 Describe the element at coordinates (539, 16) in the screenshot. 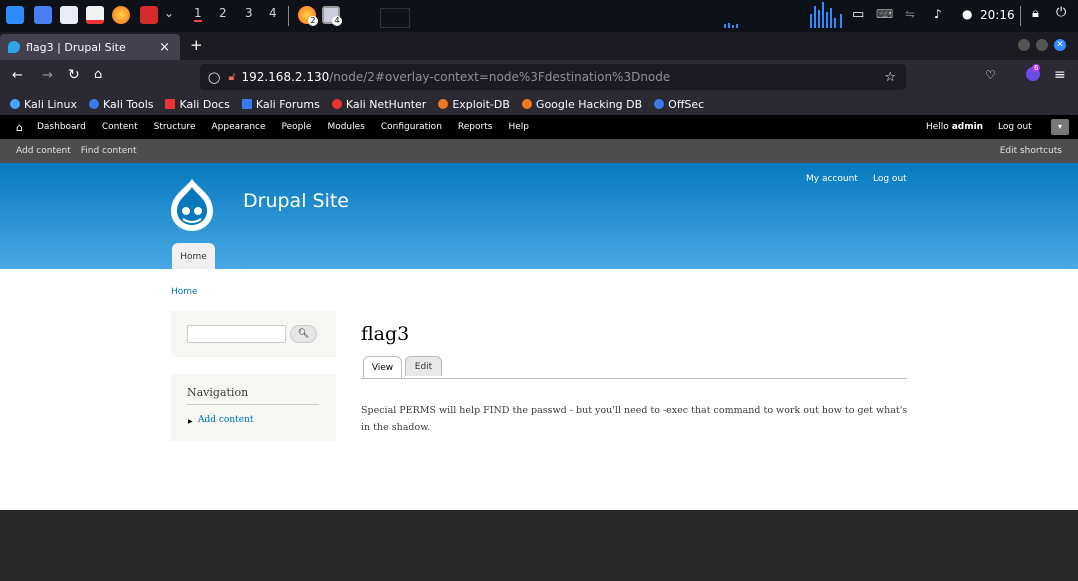

I see `system-taskbar: ⌄ 1 2 3 4 2 4 ▭ ⌨ ⇋ ♪ ● 20:16 🔒︎ ⏻` at that location.